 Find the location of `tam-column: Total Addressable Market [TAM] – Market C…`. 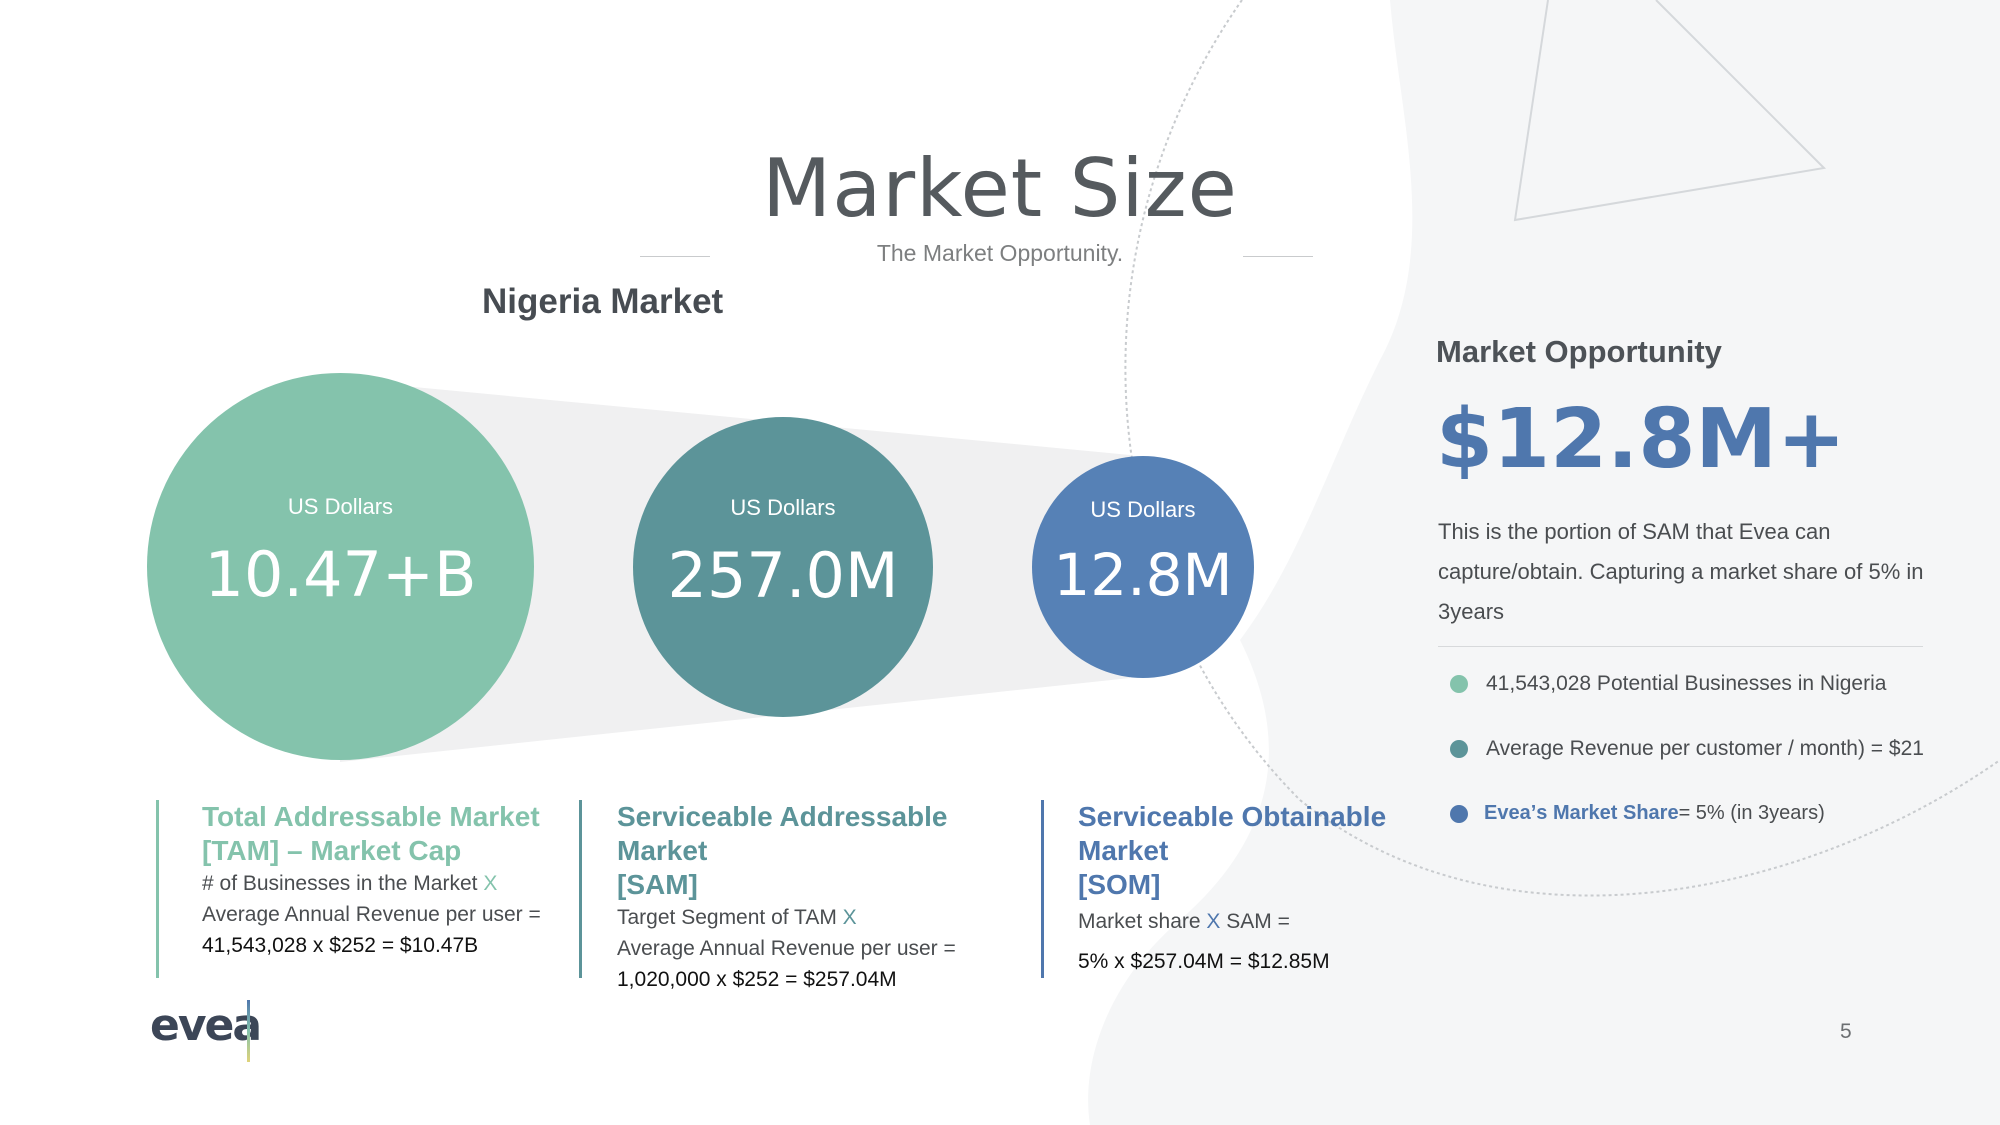

tam-column: Total Addressable Market [TAM] – Market C… is located at coordinates (397, 880).